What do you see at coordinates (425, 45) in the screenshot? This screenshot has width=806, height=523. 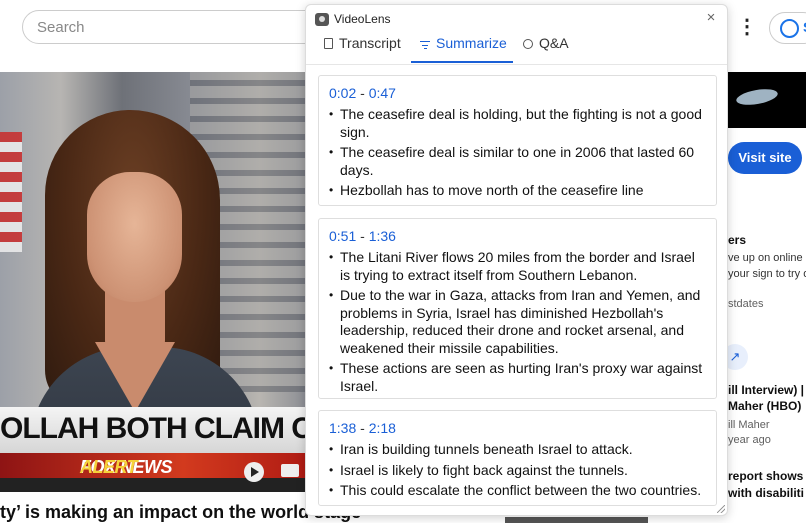 I see `summarize-icon` at bounding box center [425, 45].